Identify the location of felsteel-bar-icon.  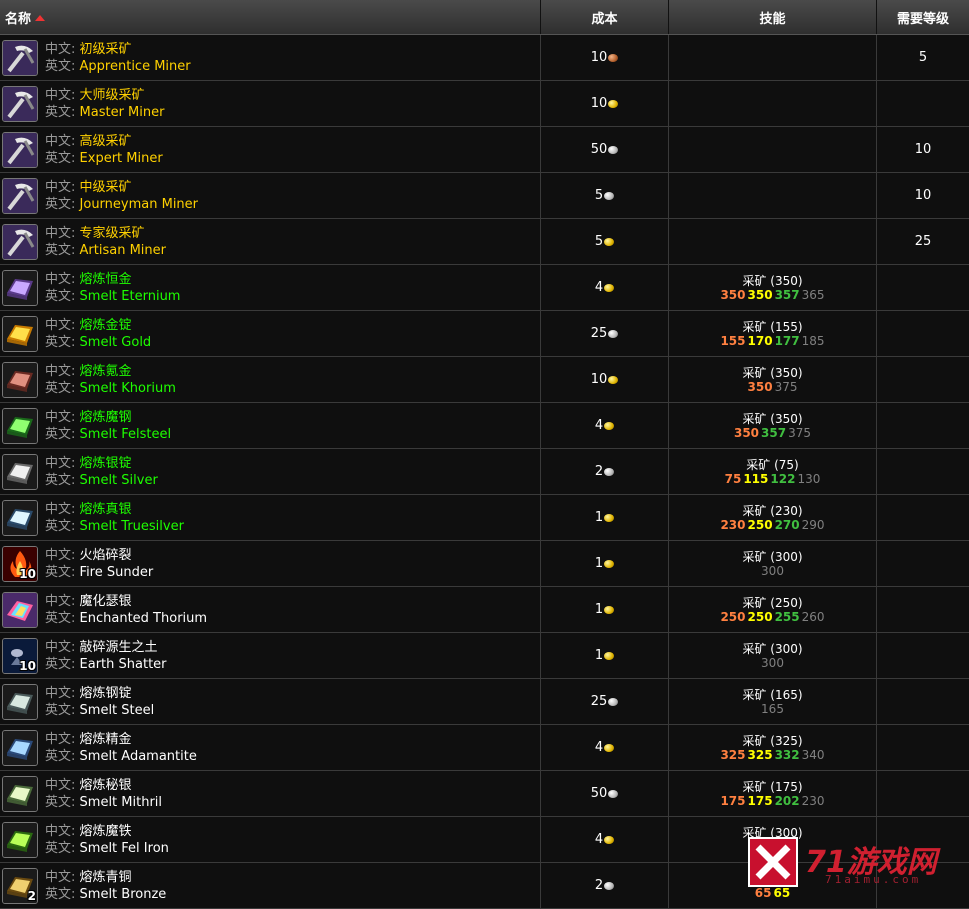
(20, 425).